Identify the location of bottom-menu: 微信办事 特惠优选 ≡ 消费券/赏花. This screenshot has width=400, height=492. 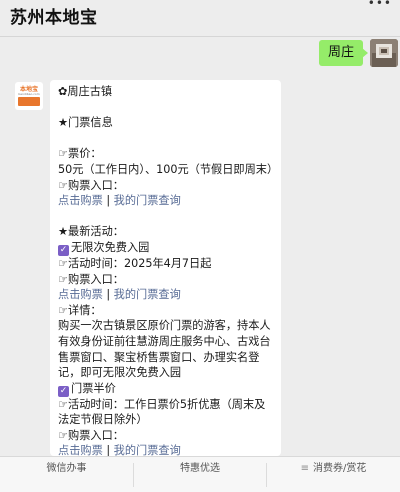
(200, 474).